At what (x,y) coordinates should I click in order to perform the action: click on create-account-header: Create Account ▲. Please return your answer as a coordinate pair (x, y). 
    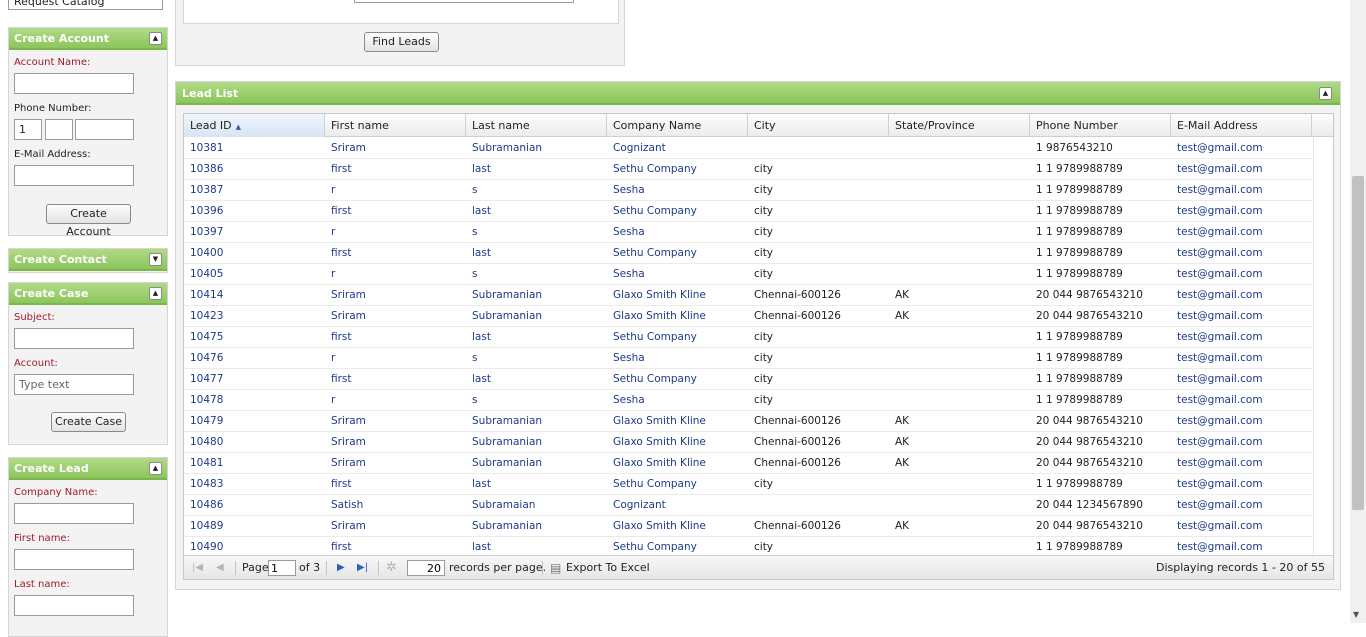
    Looking at the image, I should click on (88, 39).